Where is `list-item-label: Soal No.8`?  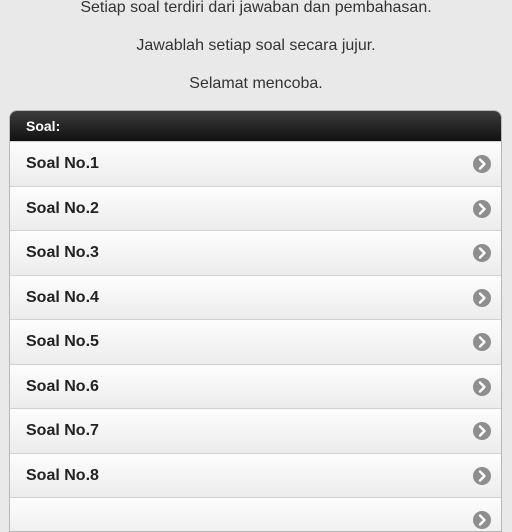 list-item-label: Soal No.8 is located at coordinates (62, 475).